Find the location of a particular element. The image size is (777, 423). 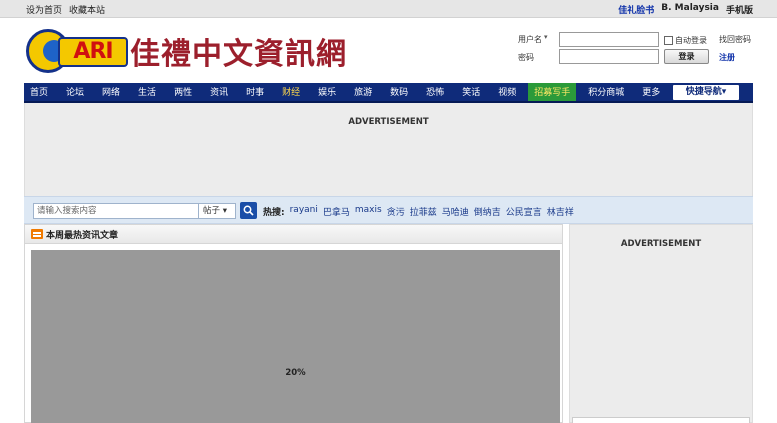

logo-mark: ARI is located at coordinates (76, 51).